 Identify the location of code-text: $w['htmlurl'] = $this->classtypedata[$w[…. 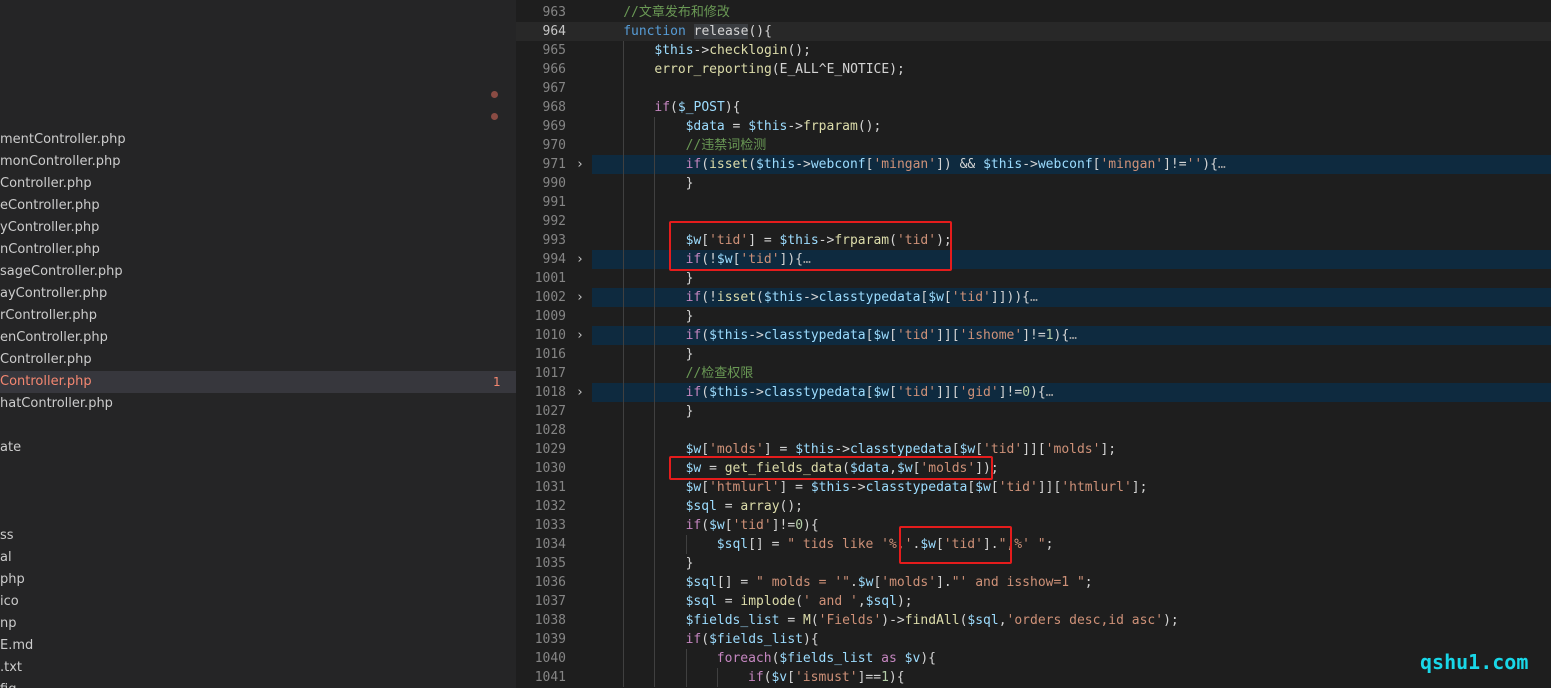
(917, 487).